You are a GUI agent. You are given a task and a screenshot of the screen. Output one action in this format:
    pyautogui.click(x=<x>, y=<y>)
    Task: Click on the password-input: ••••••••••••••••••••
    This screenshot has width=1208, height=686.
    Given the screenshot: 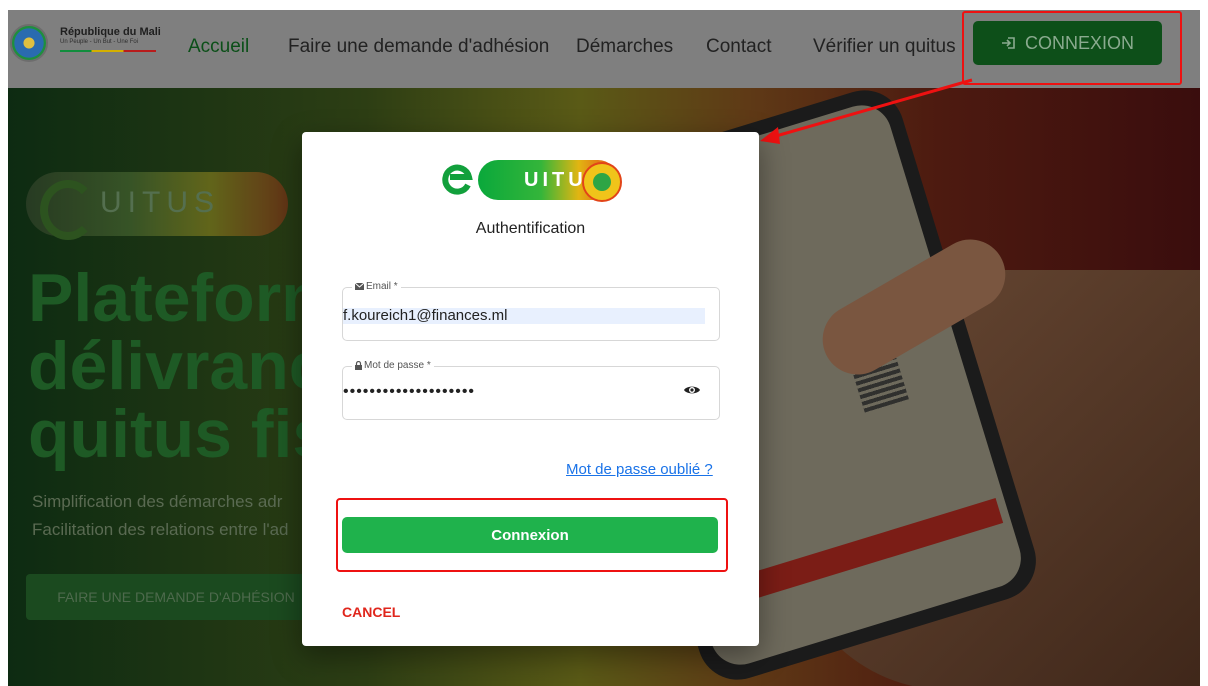 What is the action you would take?
    pyautogui.click(x=409, y=392)
    